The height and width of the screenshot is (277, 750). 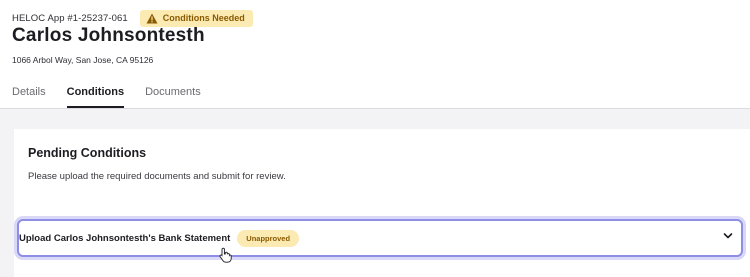 I want to click on conditions-needed-badge: Conditions Needed, so click(x=196, y=18).